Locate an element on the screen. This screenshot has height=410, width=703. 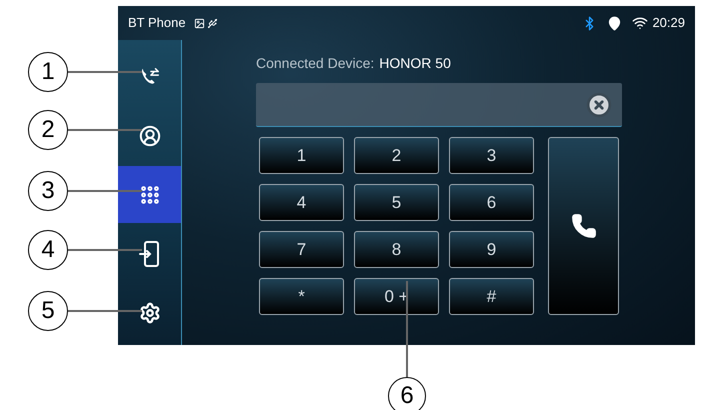
phone-icon is located at coordinates (583, 226).